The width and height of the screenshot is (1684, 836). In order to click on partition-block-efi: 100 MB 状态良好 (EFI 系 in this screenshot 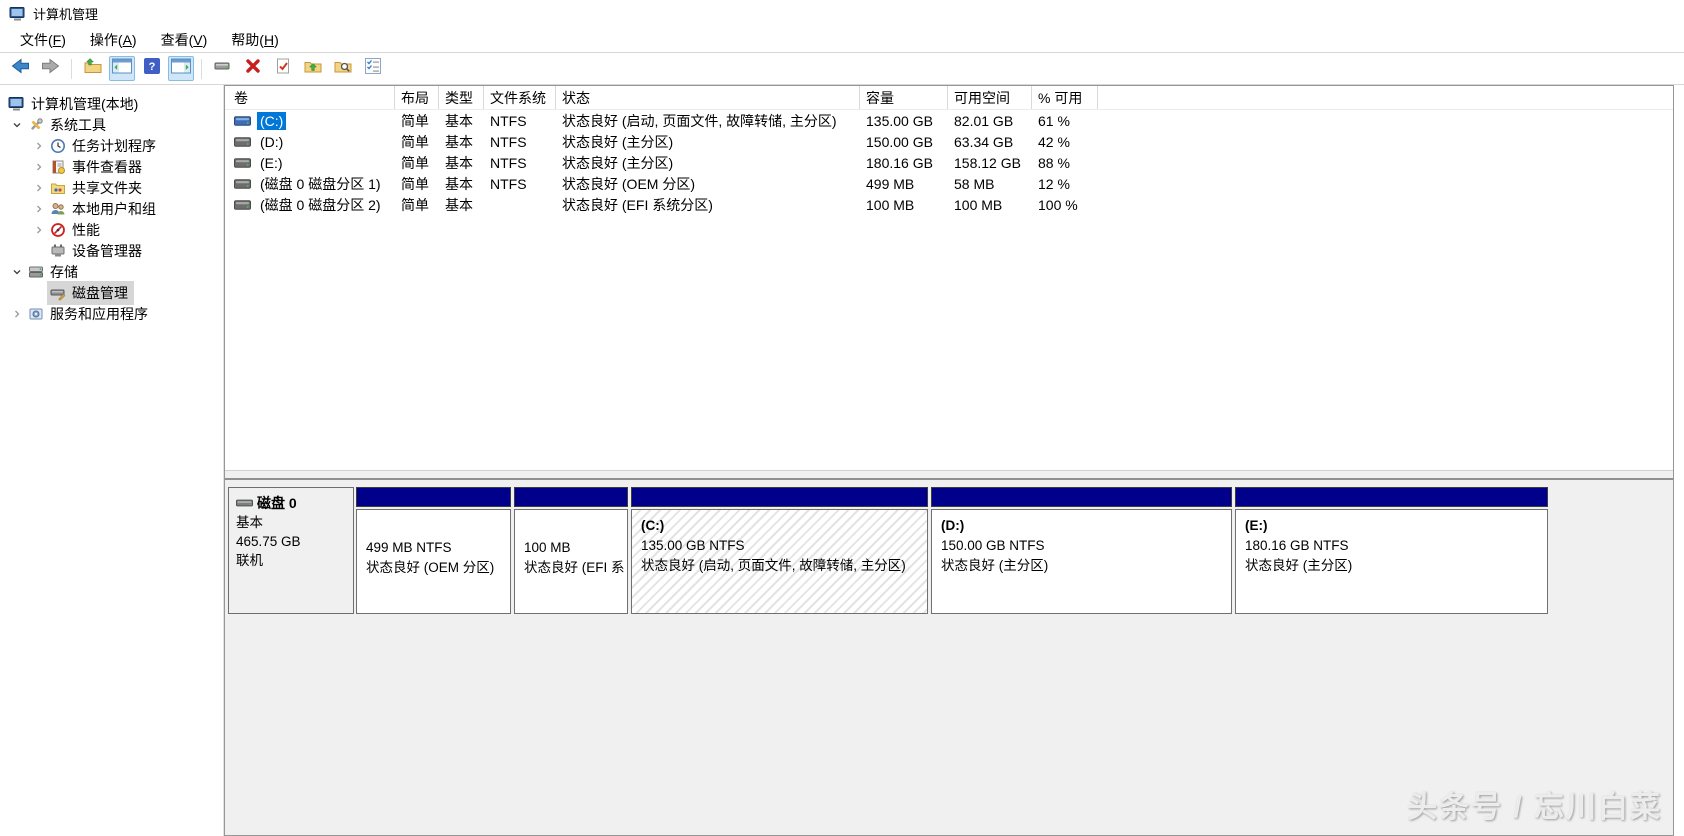, I will do `click(571, 550)`.